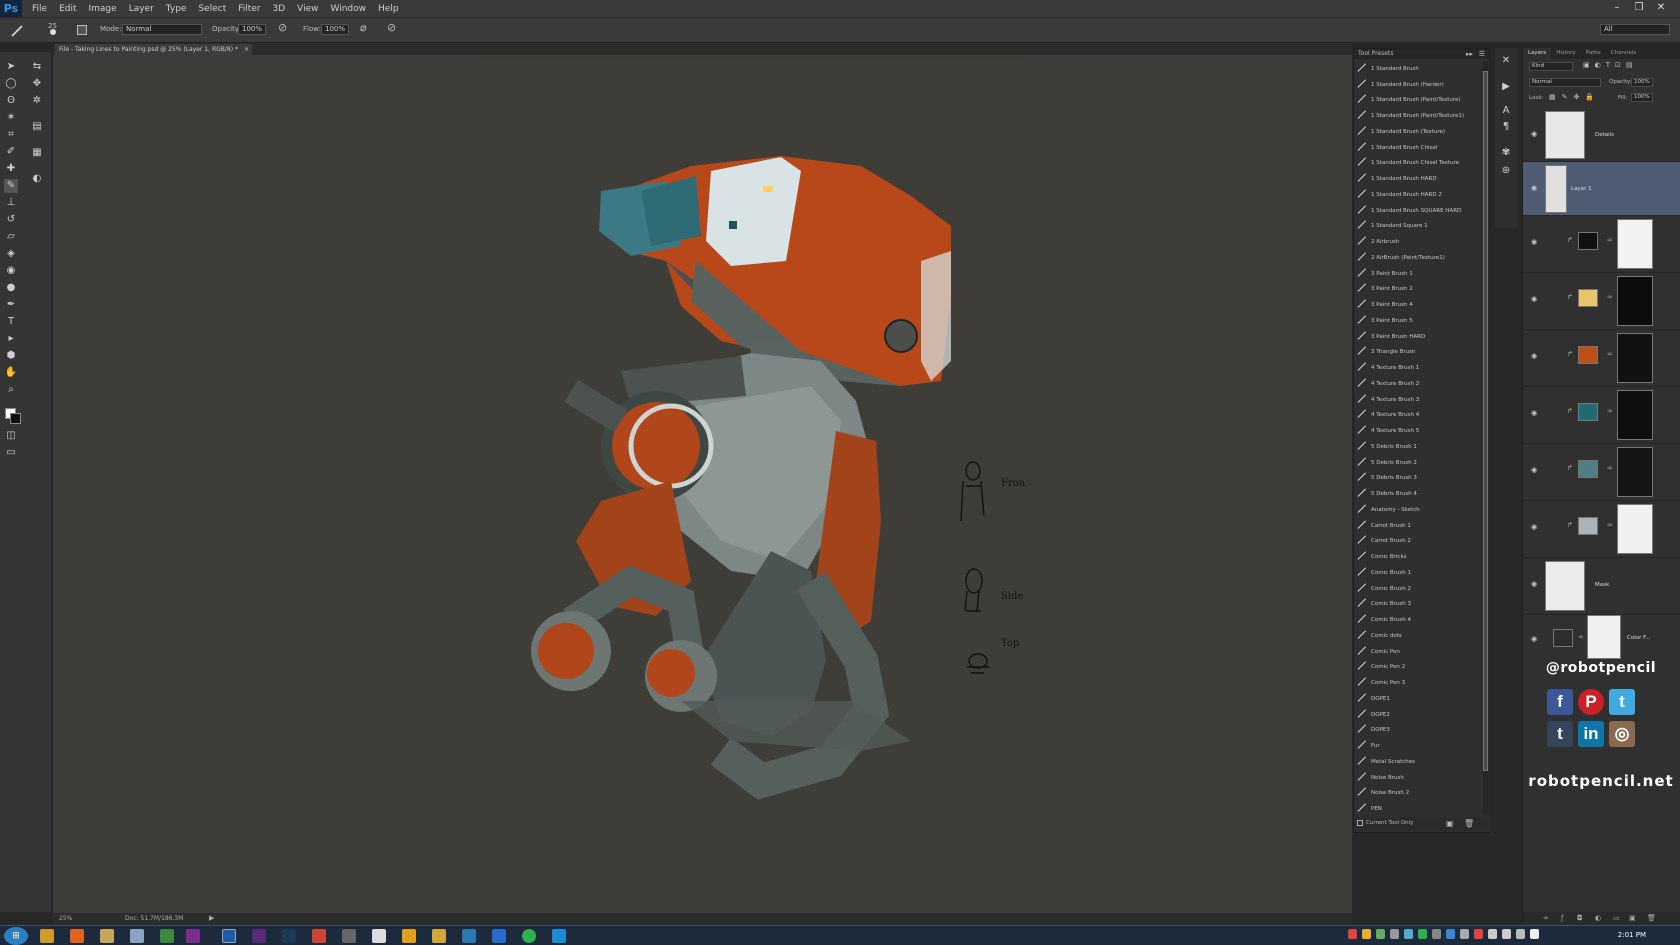  What do you see at coordinates (11, 237) in the screenshot?
I see `eraser-tool-icon: ▱` at bounding box center [11, 237].